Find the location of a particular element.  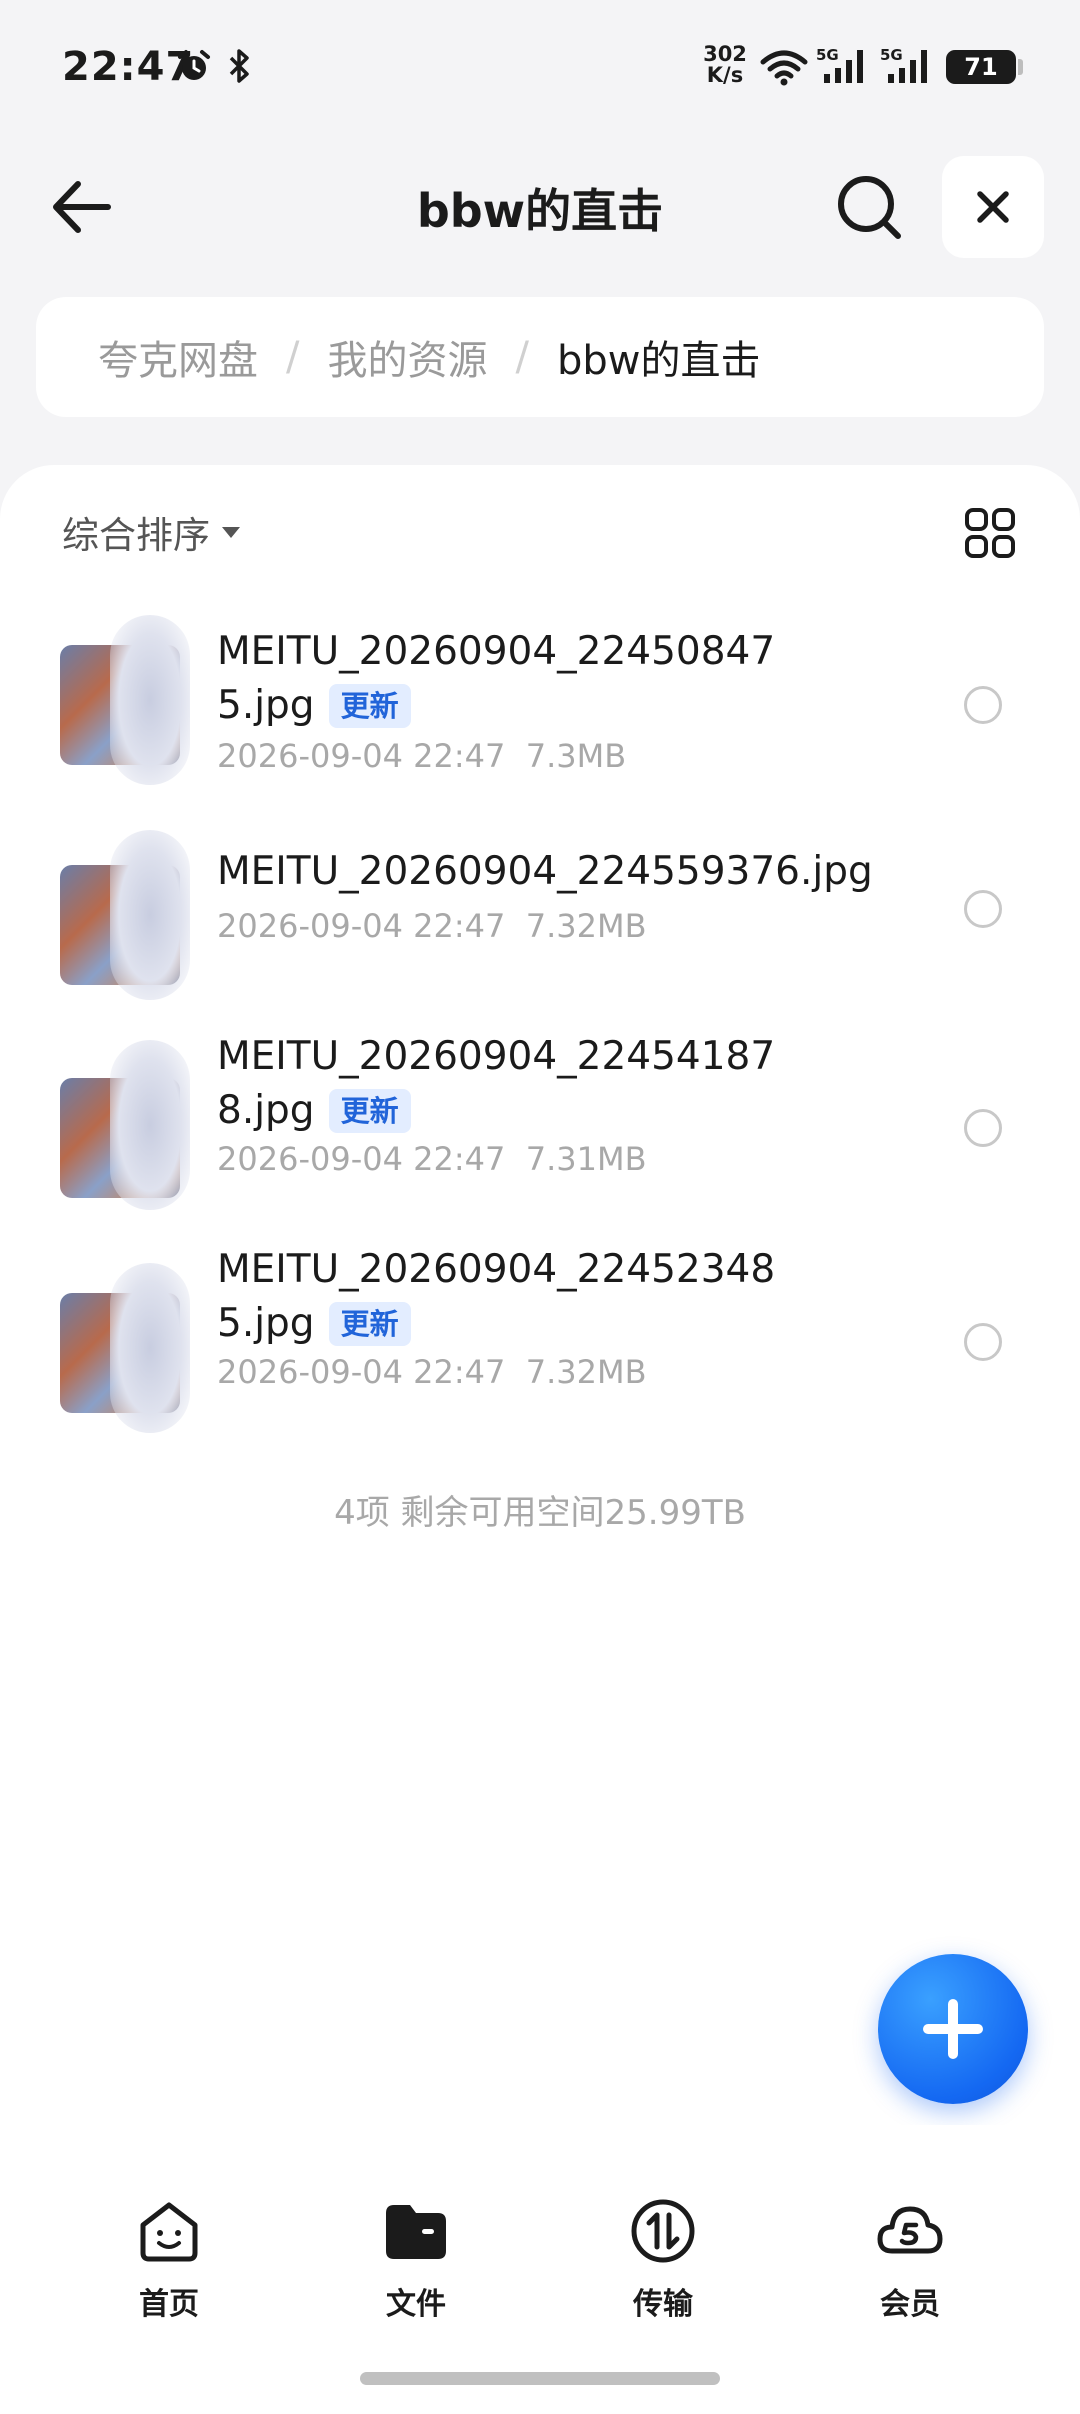

back-button is located at coordinates (83, 207).